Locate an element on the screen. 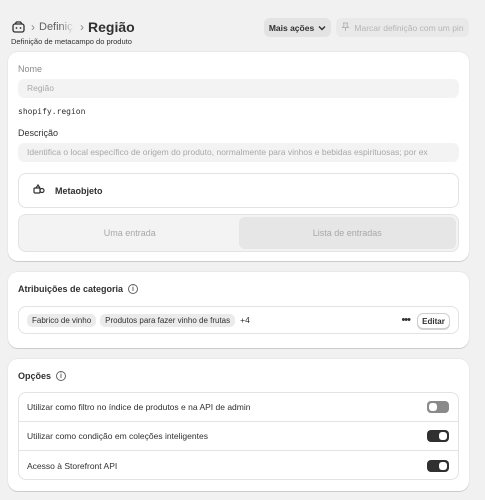  segment-single-entry: Uma entrada is located at coordinates (130, 233).